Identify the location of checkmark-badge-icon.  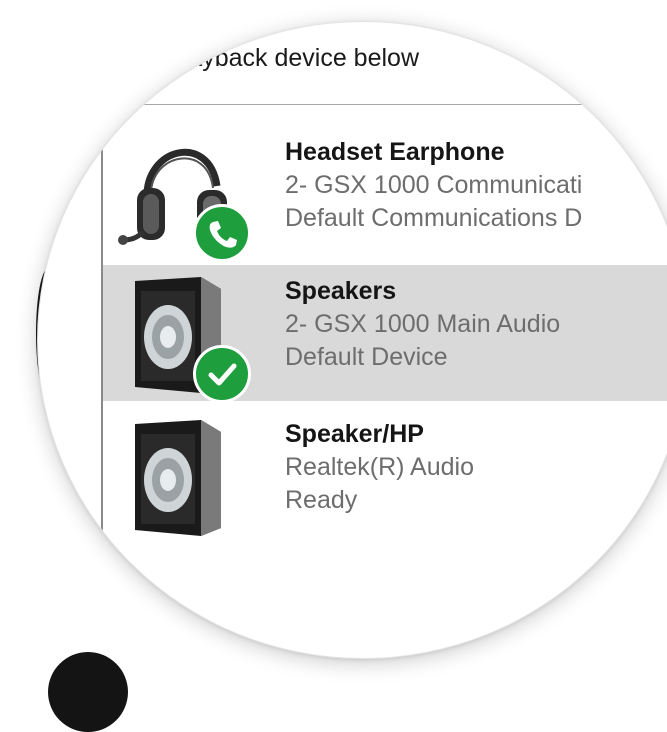
(222, 374).